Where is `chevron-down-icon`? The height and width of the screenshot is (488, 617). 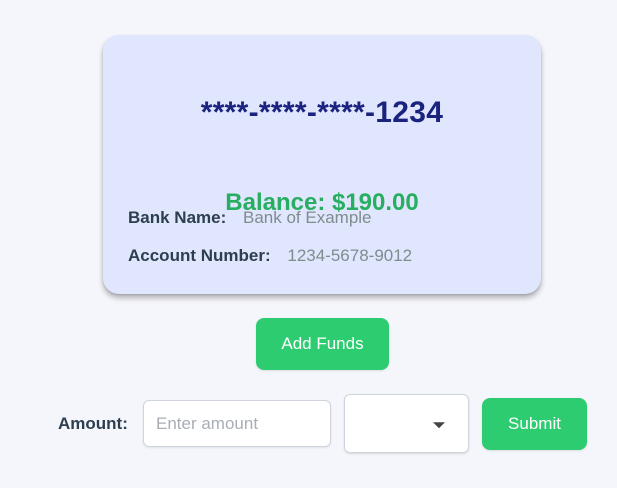
chevron-down-icon is located at coordinates (439, 424).